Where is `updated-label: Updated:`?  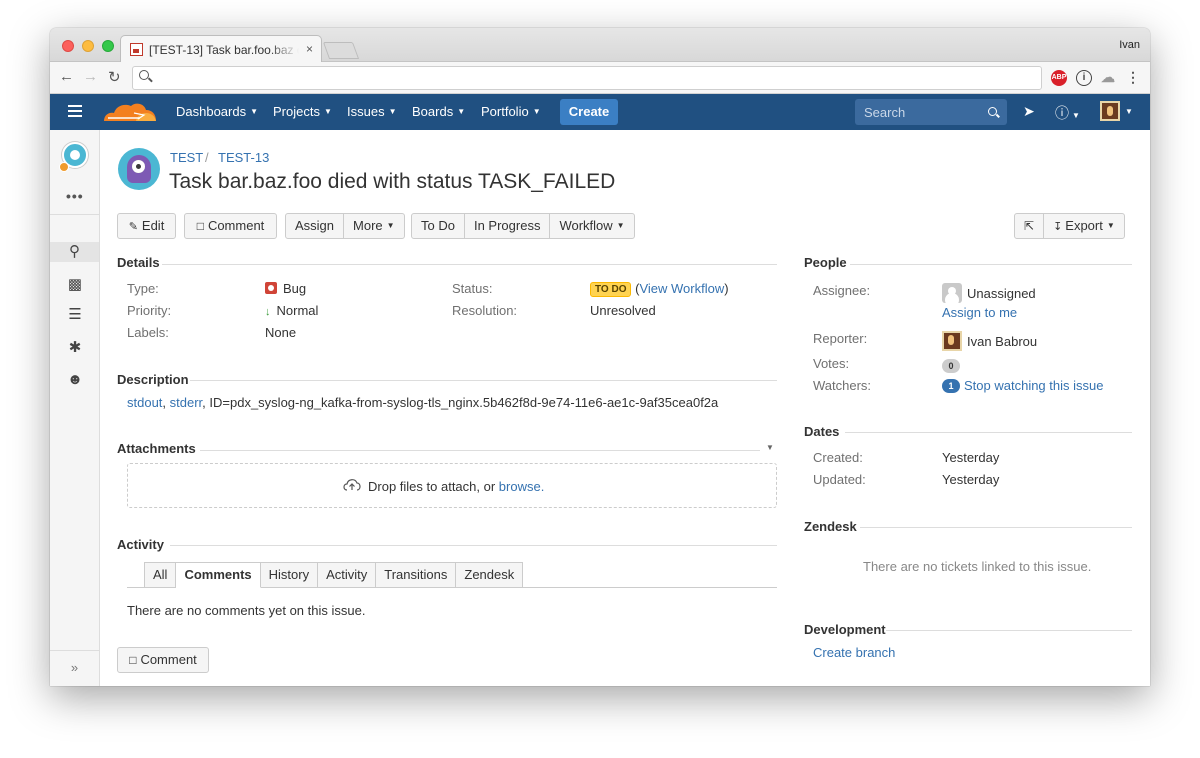 updated-label: Updated: is located at coordinates (839, 479).